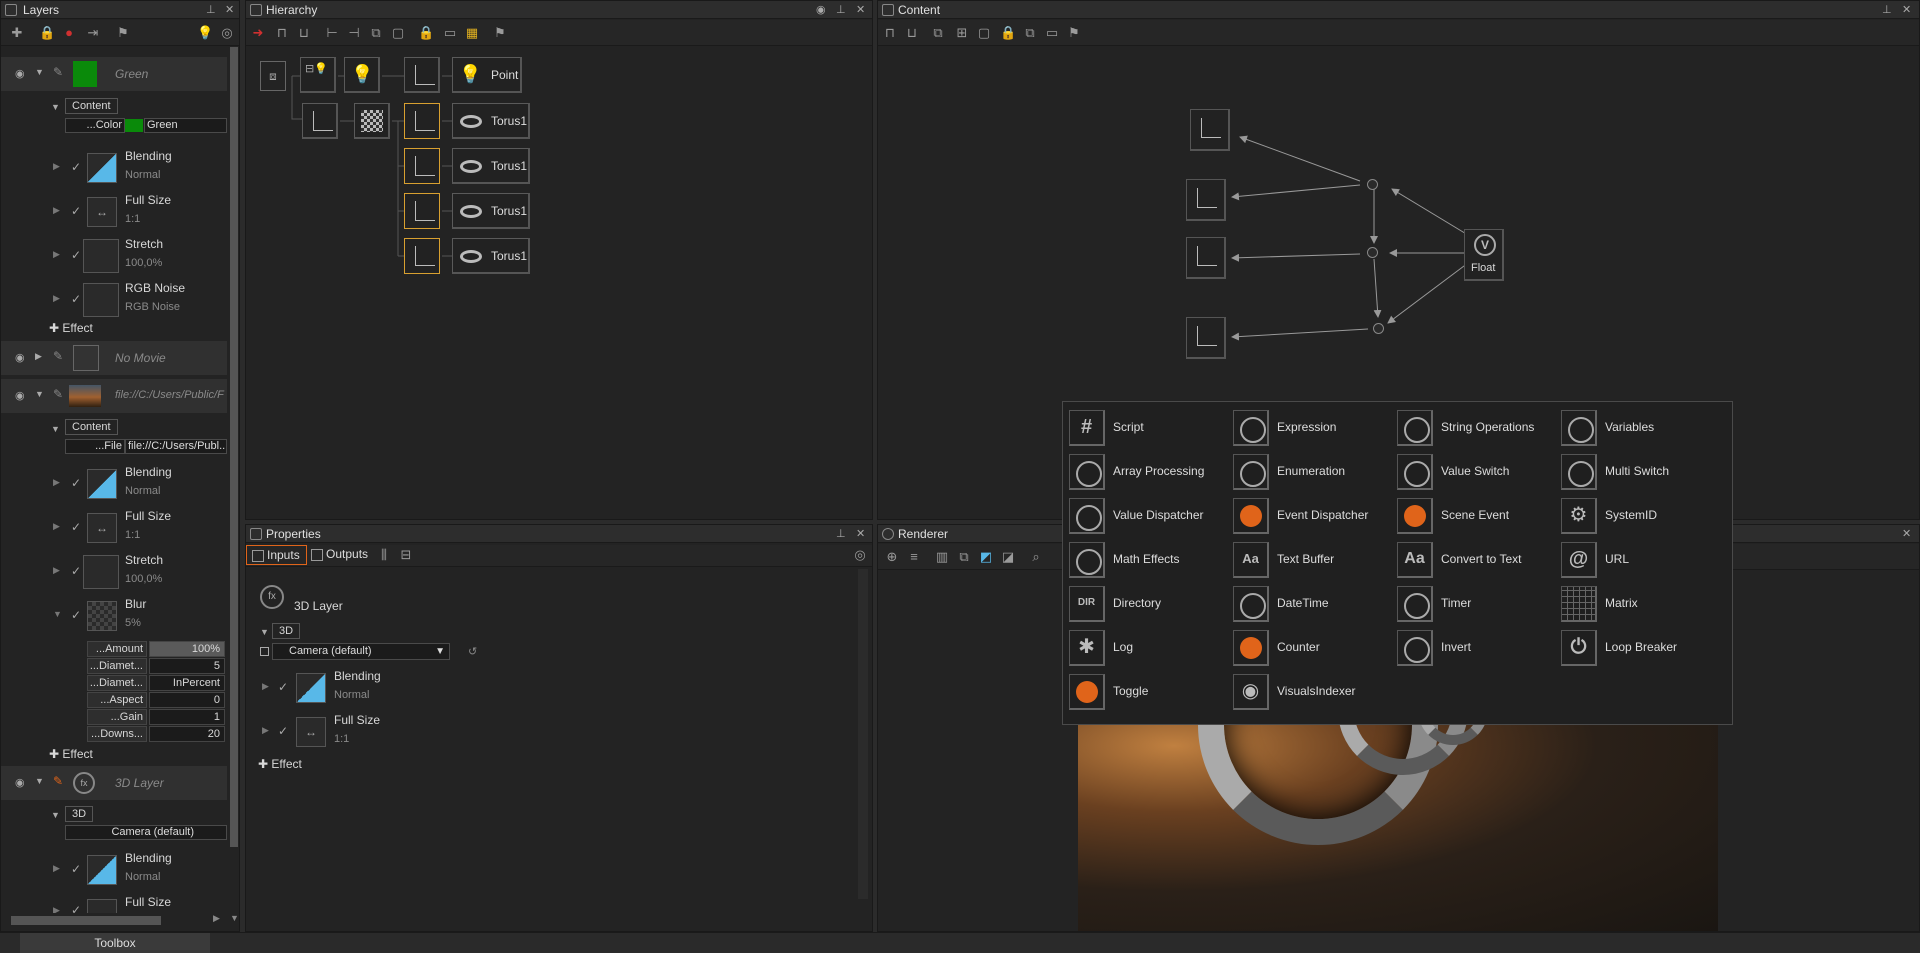 The width and height of the screenshot is (1920, 953). What do you see at coordinates (1473, 559) in the screenshot?
I see `menu-item-convert-to-text: Aa Convert to Text` at bounding box center [1473, 559].